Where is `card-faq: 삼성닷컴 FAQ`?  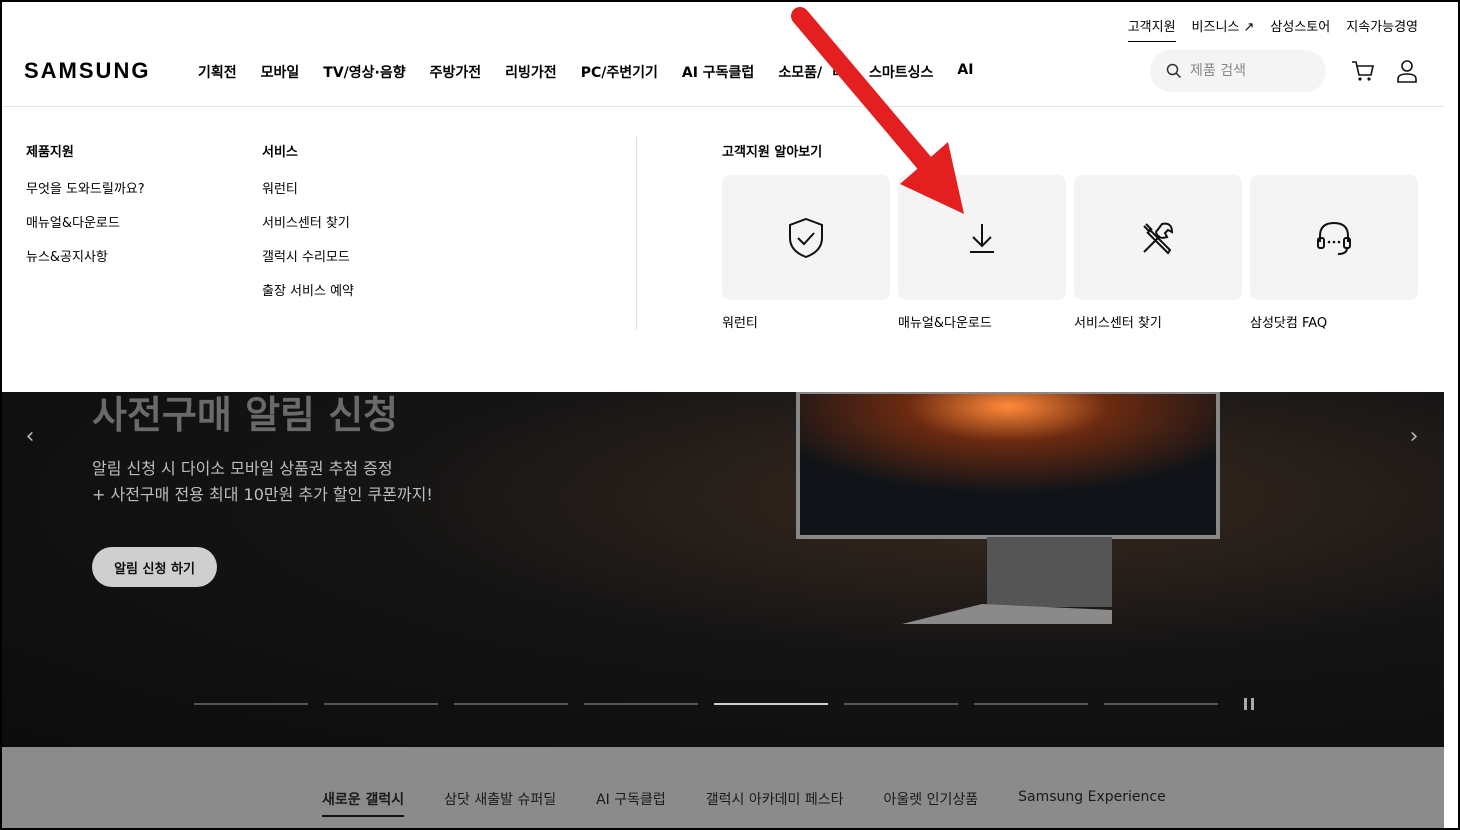
card-faq: 삼성닷컴 FAQ is located at coordinates (1334, 253).